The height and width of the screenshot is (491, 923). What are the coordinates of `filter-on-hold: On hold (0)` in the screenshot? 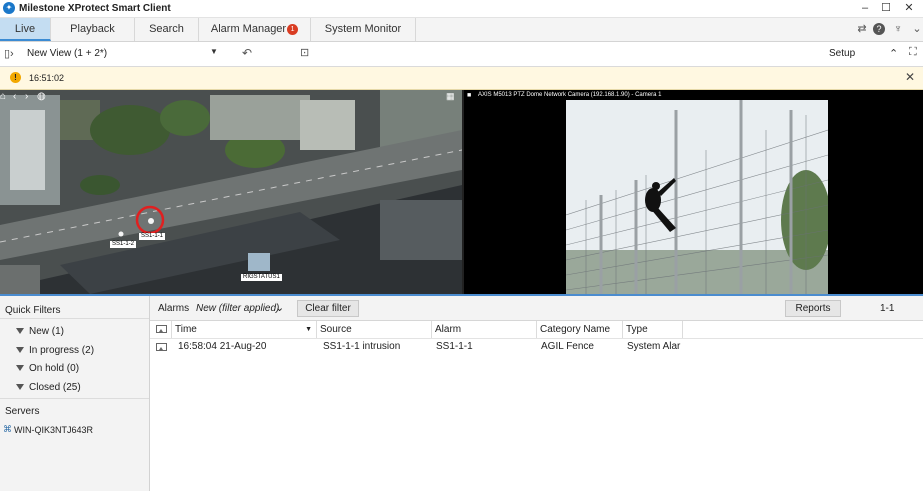 It's located at (47, 368).